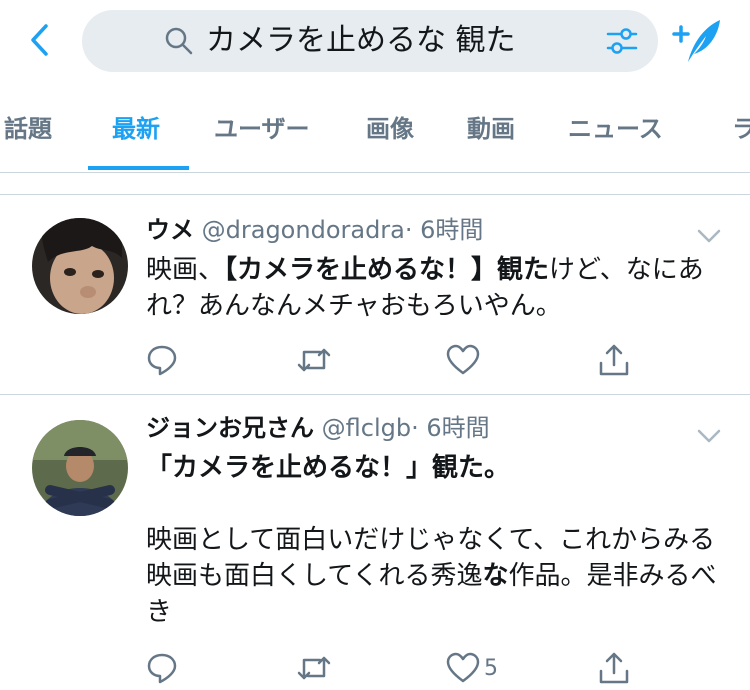  What do you see at coordinates (396, 360) in the screenshot?
I see `tweet-actions` at bounding box center [396, 360].